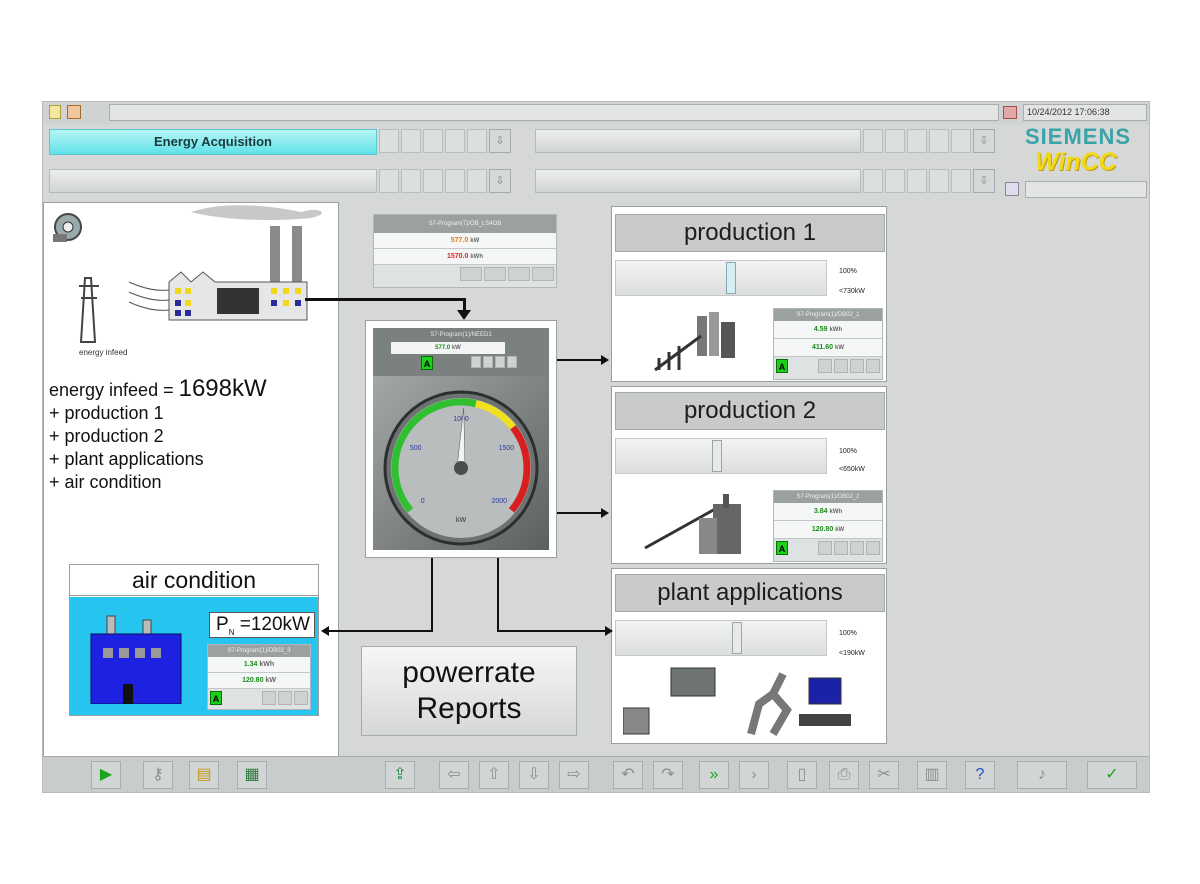 The width and height of the screenshot is (1200, 884). What do you see at coordinates (461, 468) in the screenshot?
I see `power-gauge: 0 500 1000 1500 2000 kW` at bounding box center [461, 468].